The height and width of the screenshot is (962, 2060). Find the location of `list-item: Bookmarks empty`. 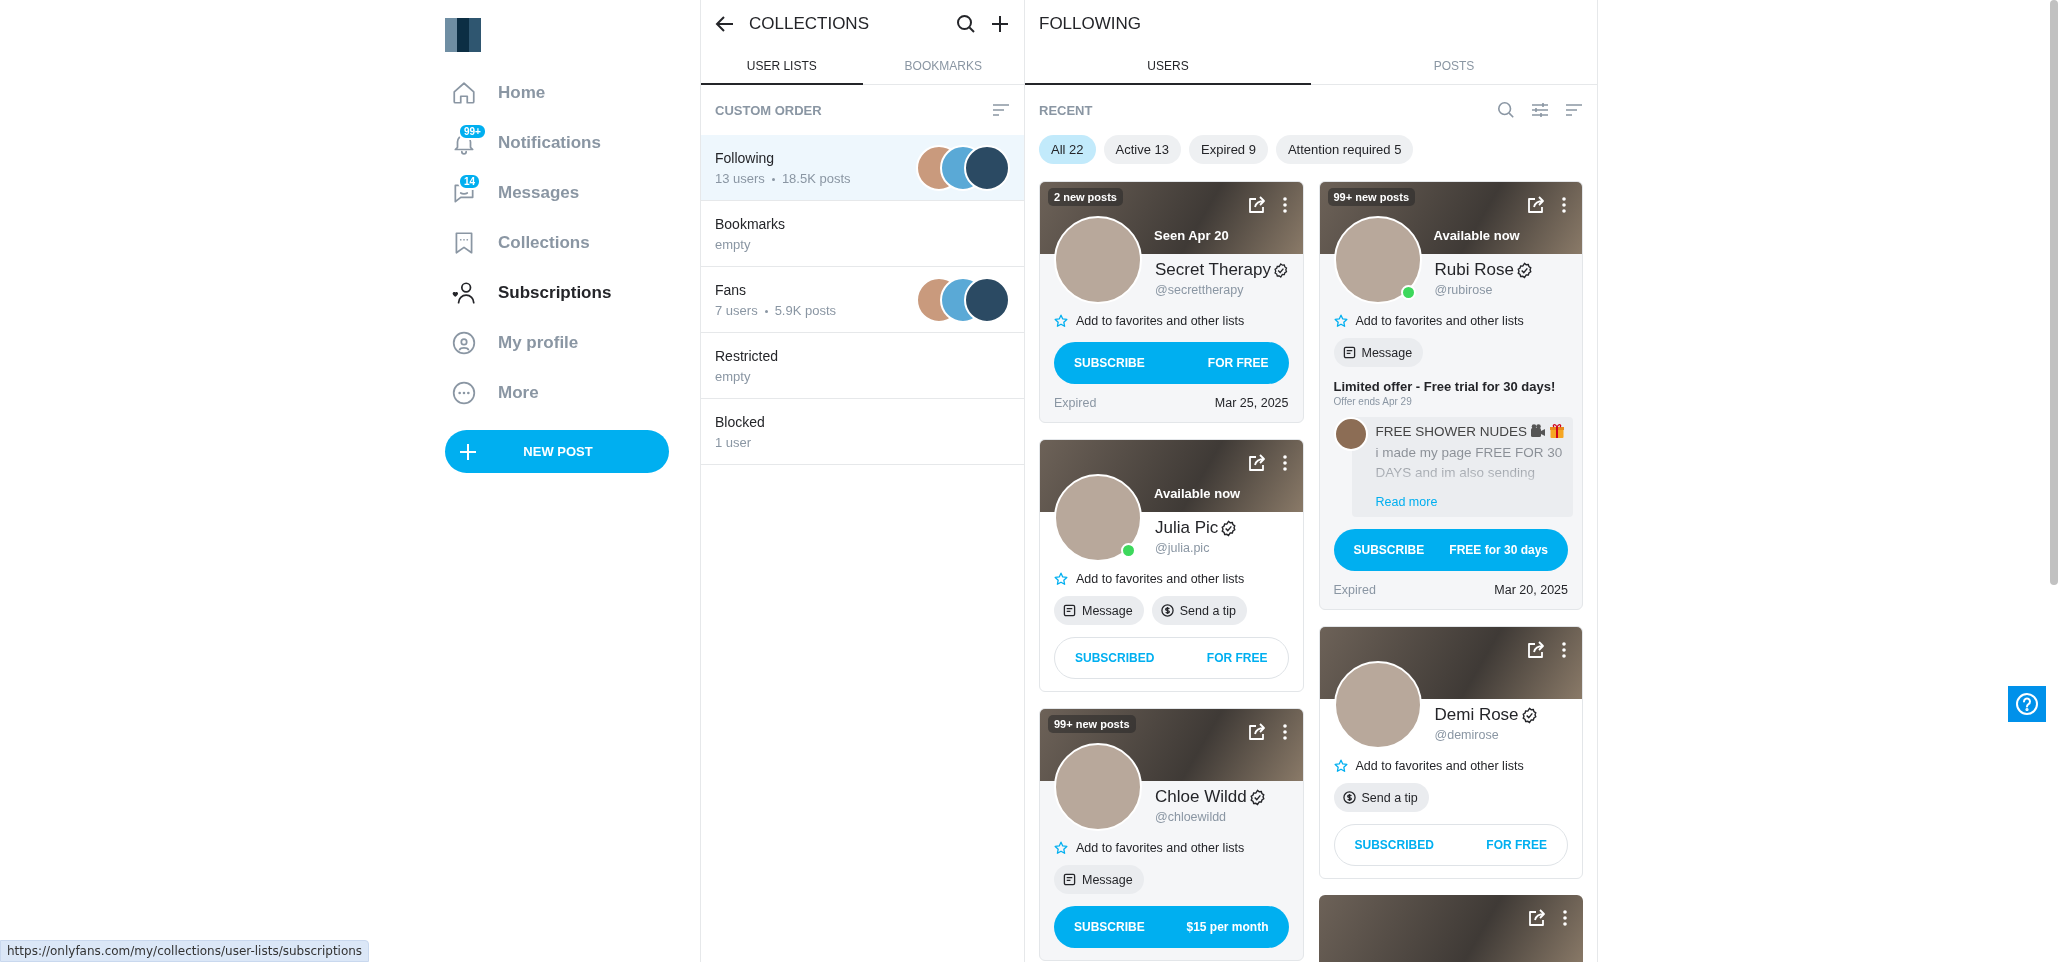

list-item: Bookmarks empty is located at coordinates (862, 234).